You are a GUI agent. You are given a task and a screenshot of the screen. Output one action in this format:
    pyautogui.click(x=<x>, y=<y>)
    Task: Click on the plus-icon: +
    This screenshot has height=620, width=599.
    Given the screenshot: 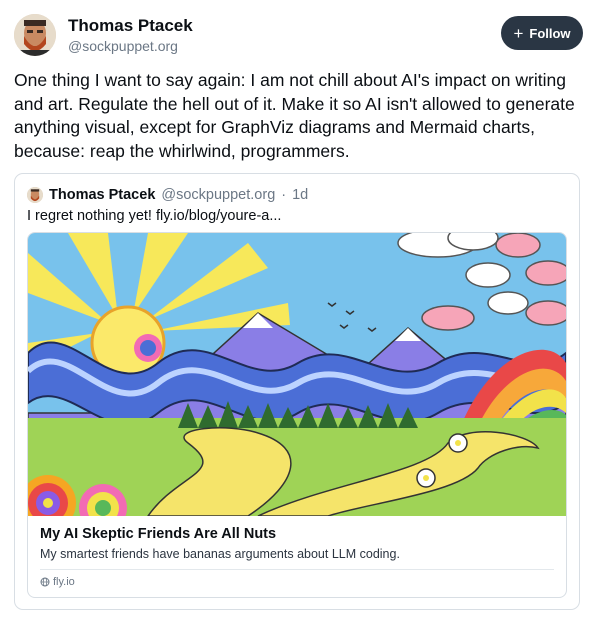 What is the action you would take?
    pyautogui.click(x=518, y=33)
    